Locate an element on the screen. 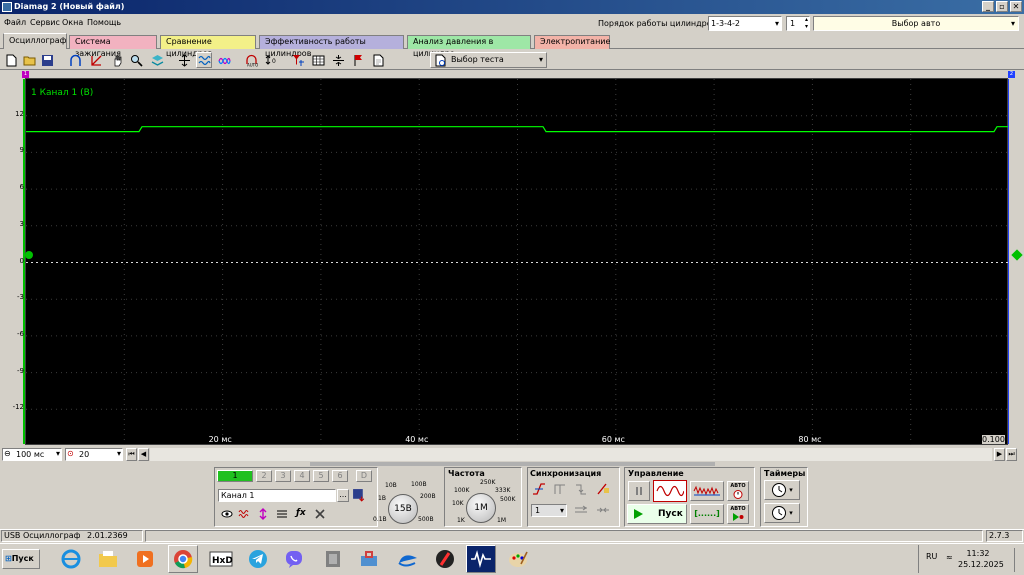 Image resolution: width=1024 pixels, height=575 pixels. scroll-first-button: ⏮ is located at coordinates (131, 454).